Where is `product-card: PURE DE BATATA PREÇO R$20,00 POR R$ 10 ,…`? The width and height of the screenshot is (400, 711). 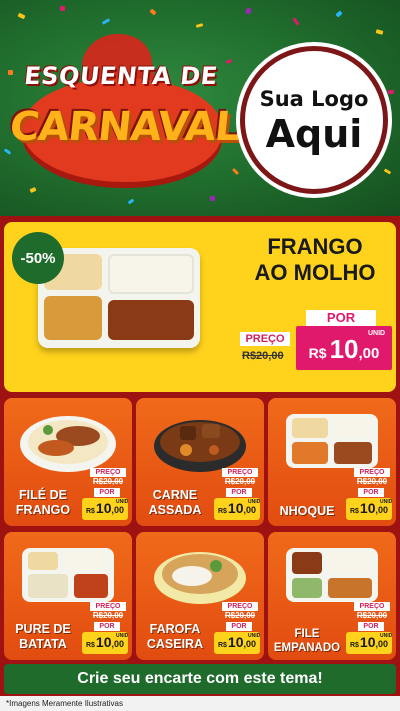 product-card: PURE DE BATATA PREÇO R$20,00 POR R$ 10 ,… is located at coordinates (68, 596).